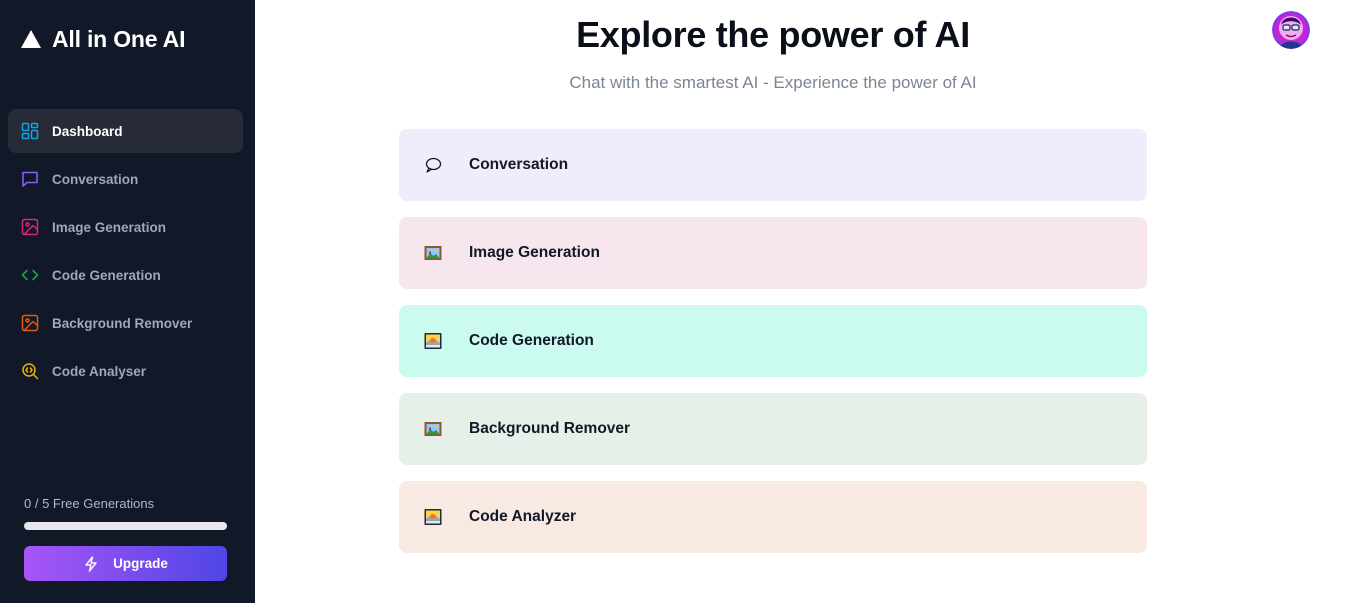  I want to click on lightning-icon, so click(91, 563).